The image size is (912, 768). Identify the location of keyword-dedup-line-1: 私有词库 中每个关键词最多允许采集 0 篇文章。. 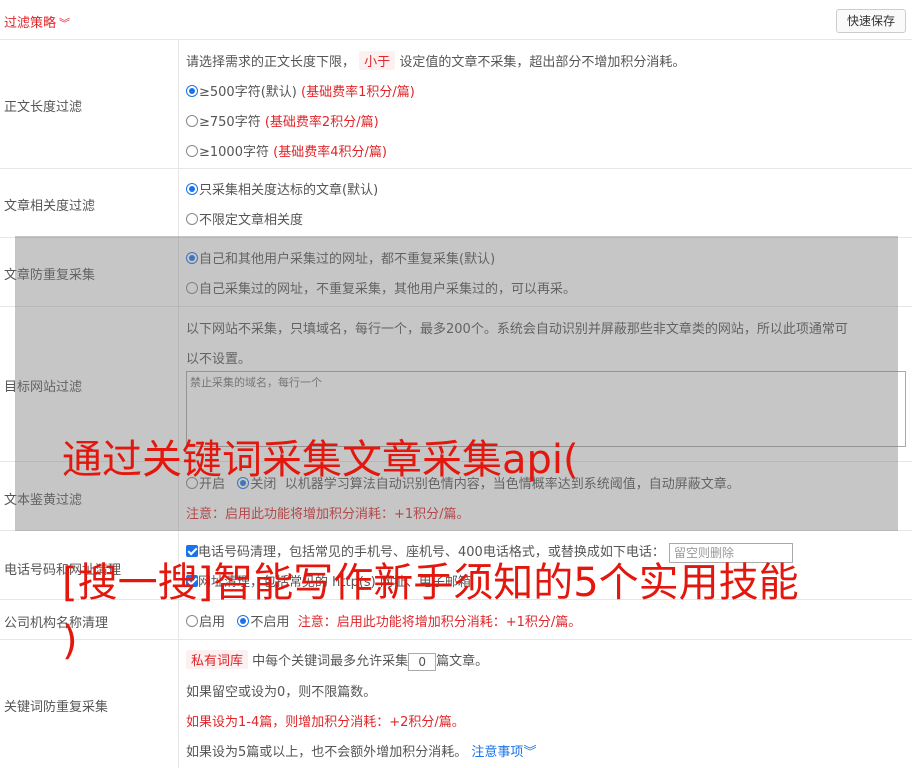
(337, 660).